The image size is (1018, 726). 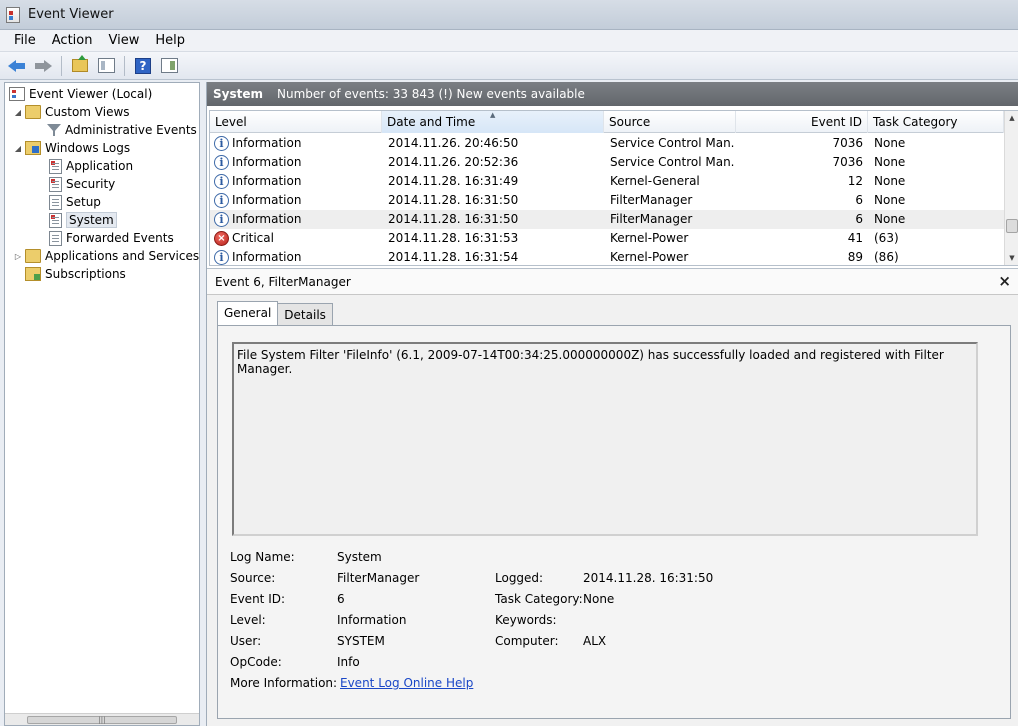 I want to click on back-button, so click(x=17, y=66).